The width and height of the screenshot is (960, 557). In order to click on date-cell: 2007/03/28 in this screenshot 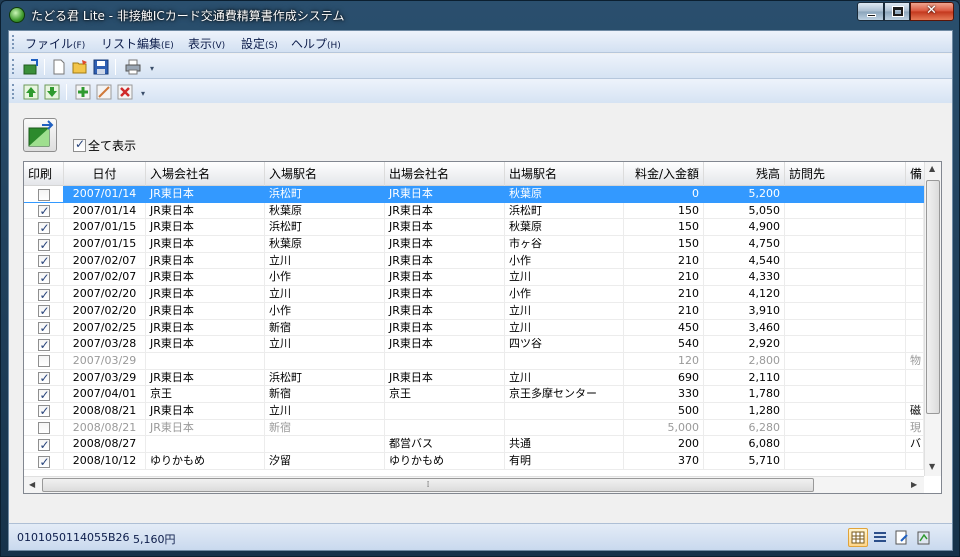, I will do `click(105, 344)`.